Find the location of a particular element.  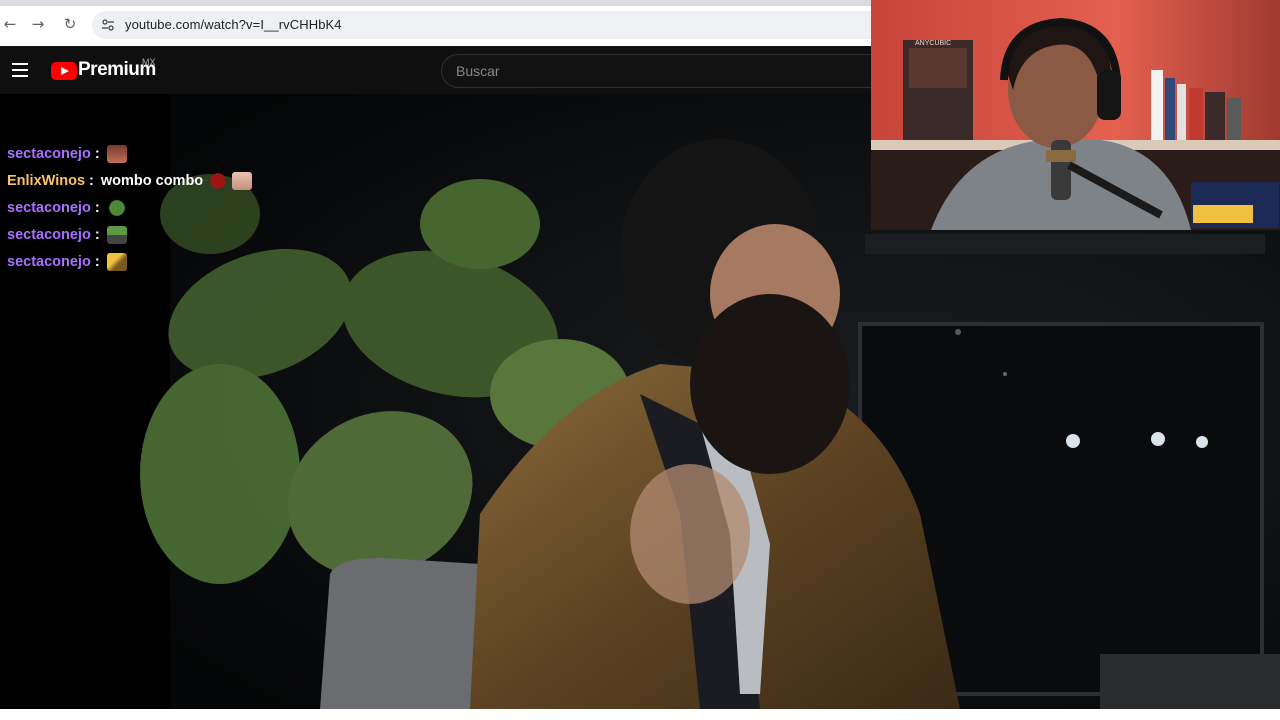

reload-icon: ↻ is located at coordinates (70, 24).